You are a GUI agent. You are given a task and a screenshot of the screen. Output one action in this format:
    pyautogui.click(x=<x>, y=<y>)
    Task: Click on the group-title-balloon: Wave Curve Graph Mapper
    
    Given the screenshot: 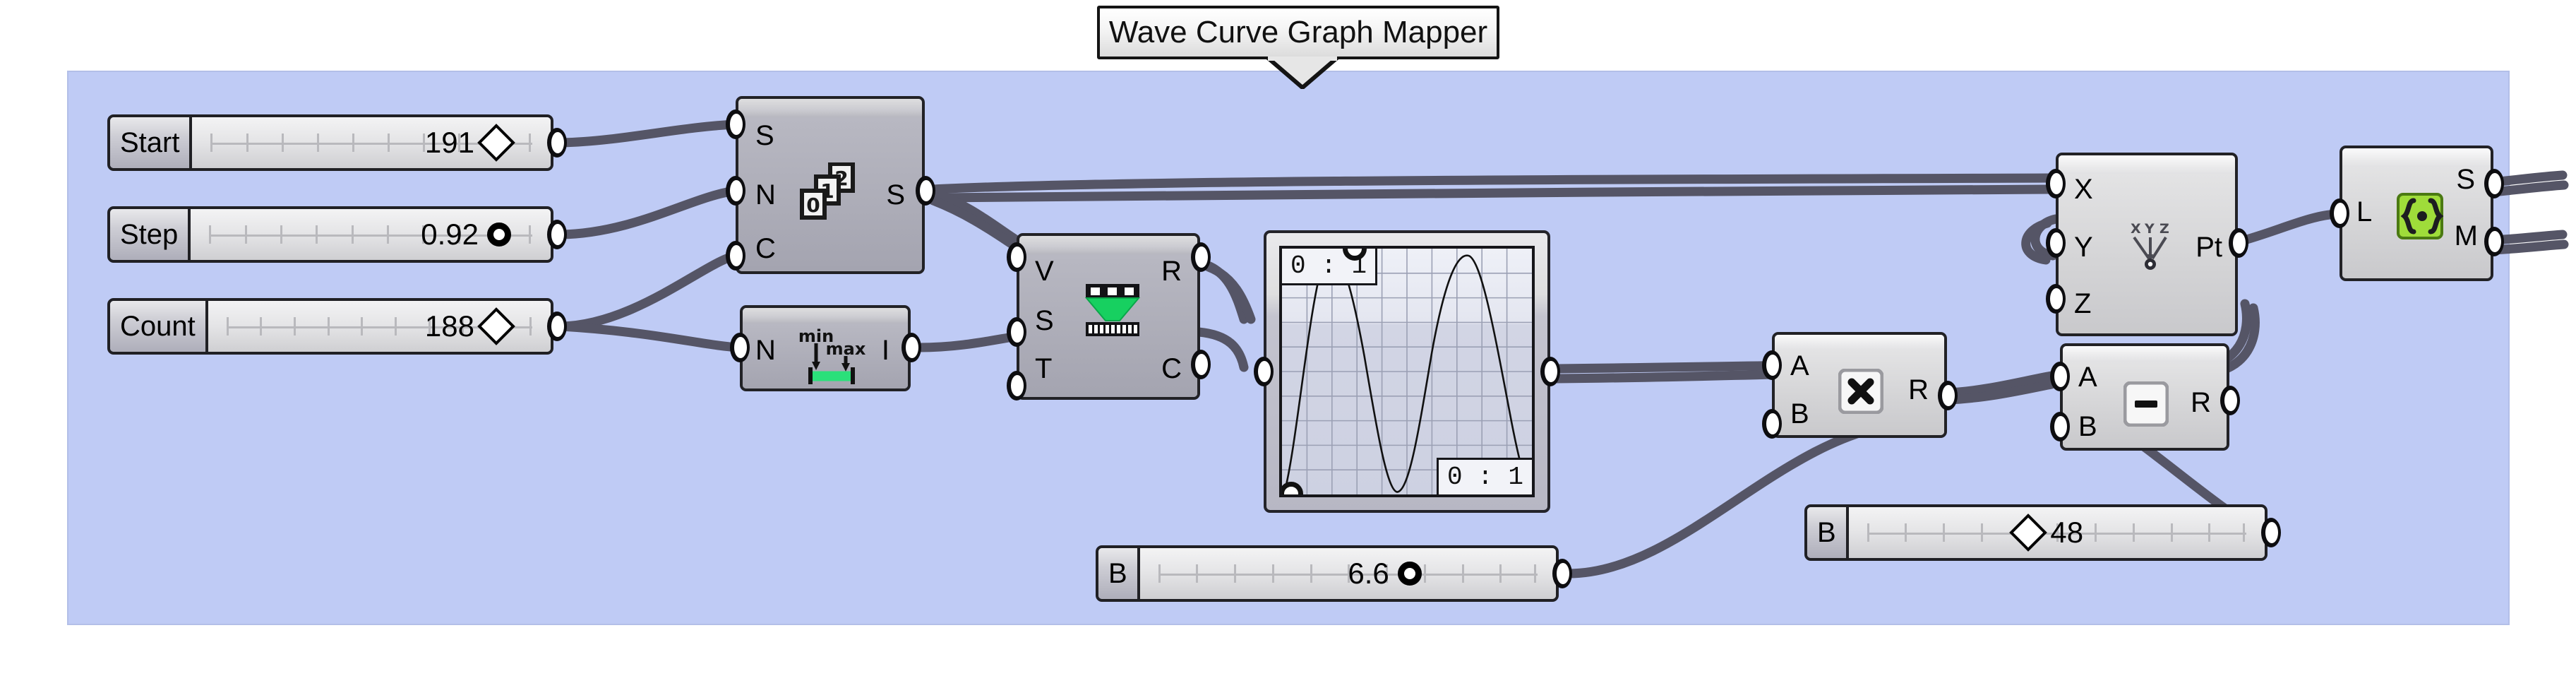 What is the action you would take?
    pyautogui.click(x=1298, y=32)
    